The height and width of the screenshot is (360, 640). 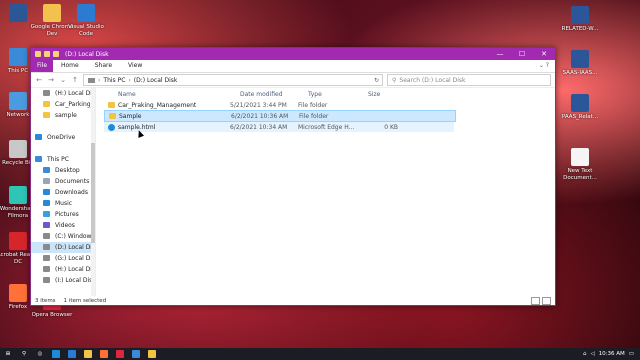 What do you see at coordinates (63, 181) in the screenshot?
I see `nav-item: Documents` at bounding box center [63, 181].